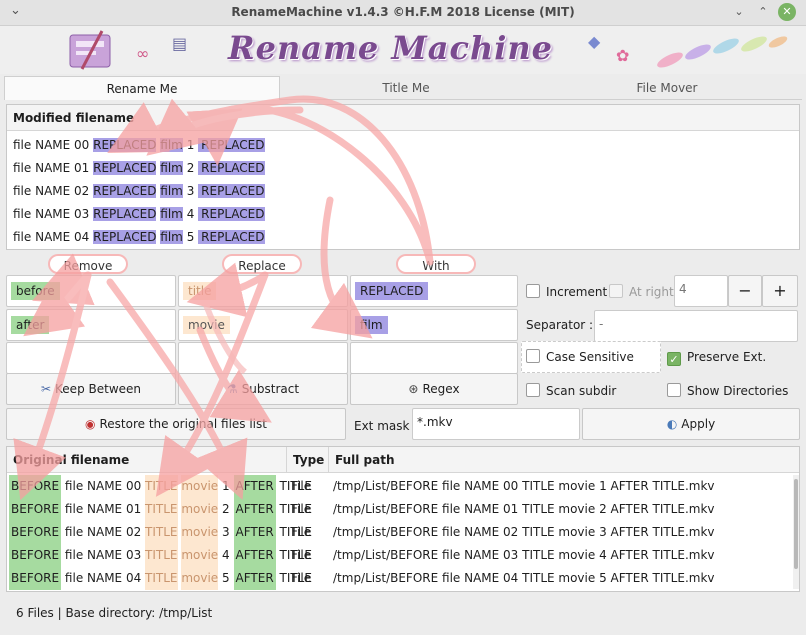  What do you see at coordinates (667, 88) in the screenshot?
I see `tab-file-mover: File Mover` at bounding box center [667, 88].